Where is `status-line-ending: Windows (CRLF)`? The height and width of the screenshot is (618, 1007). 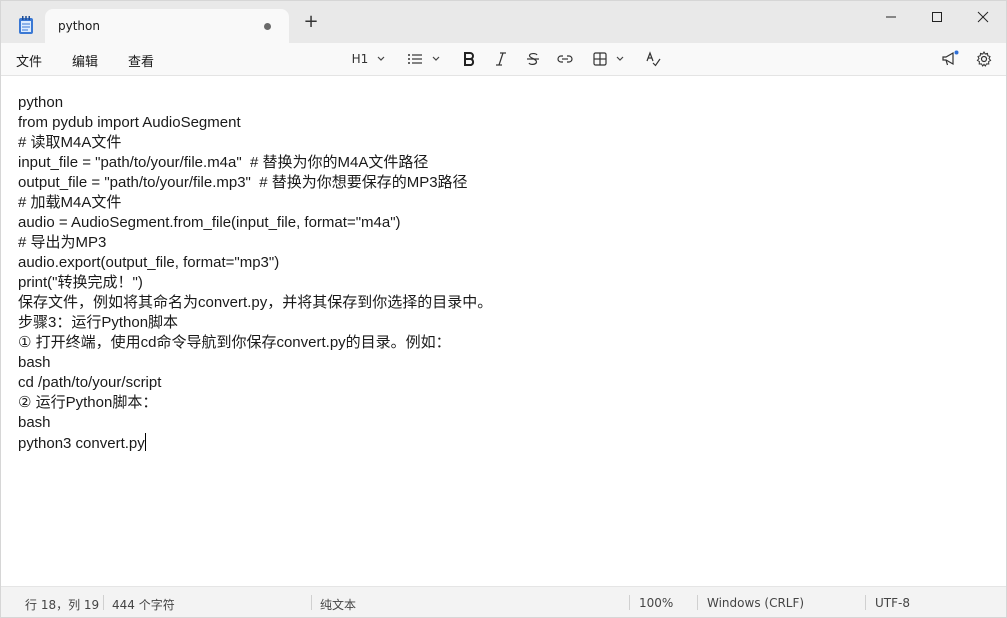 status-line-ending: Windows (CRLF) is located at coordinates (755, 603).